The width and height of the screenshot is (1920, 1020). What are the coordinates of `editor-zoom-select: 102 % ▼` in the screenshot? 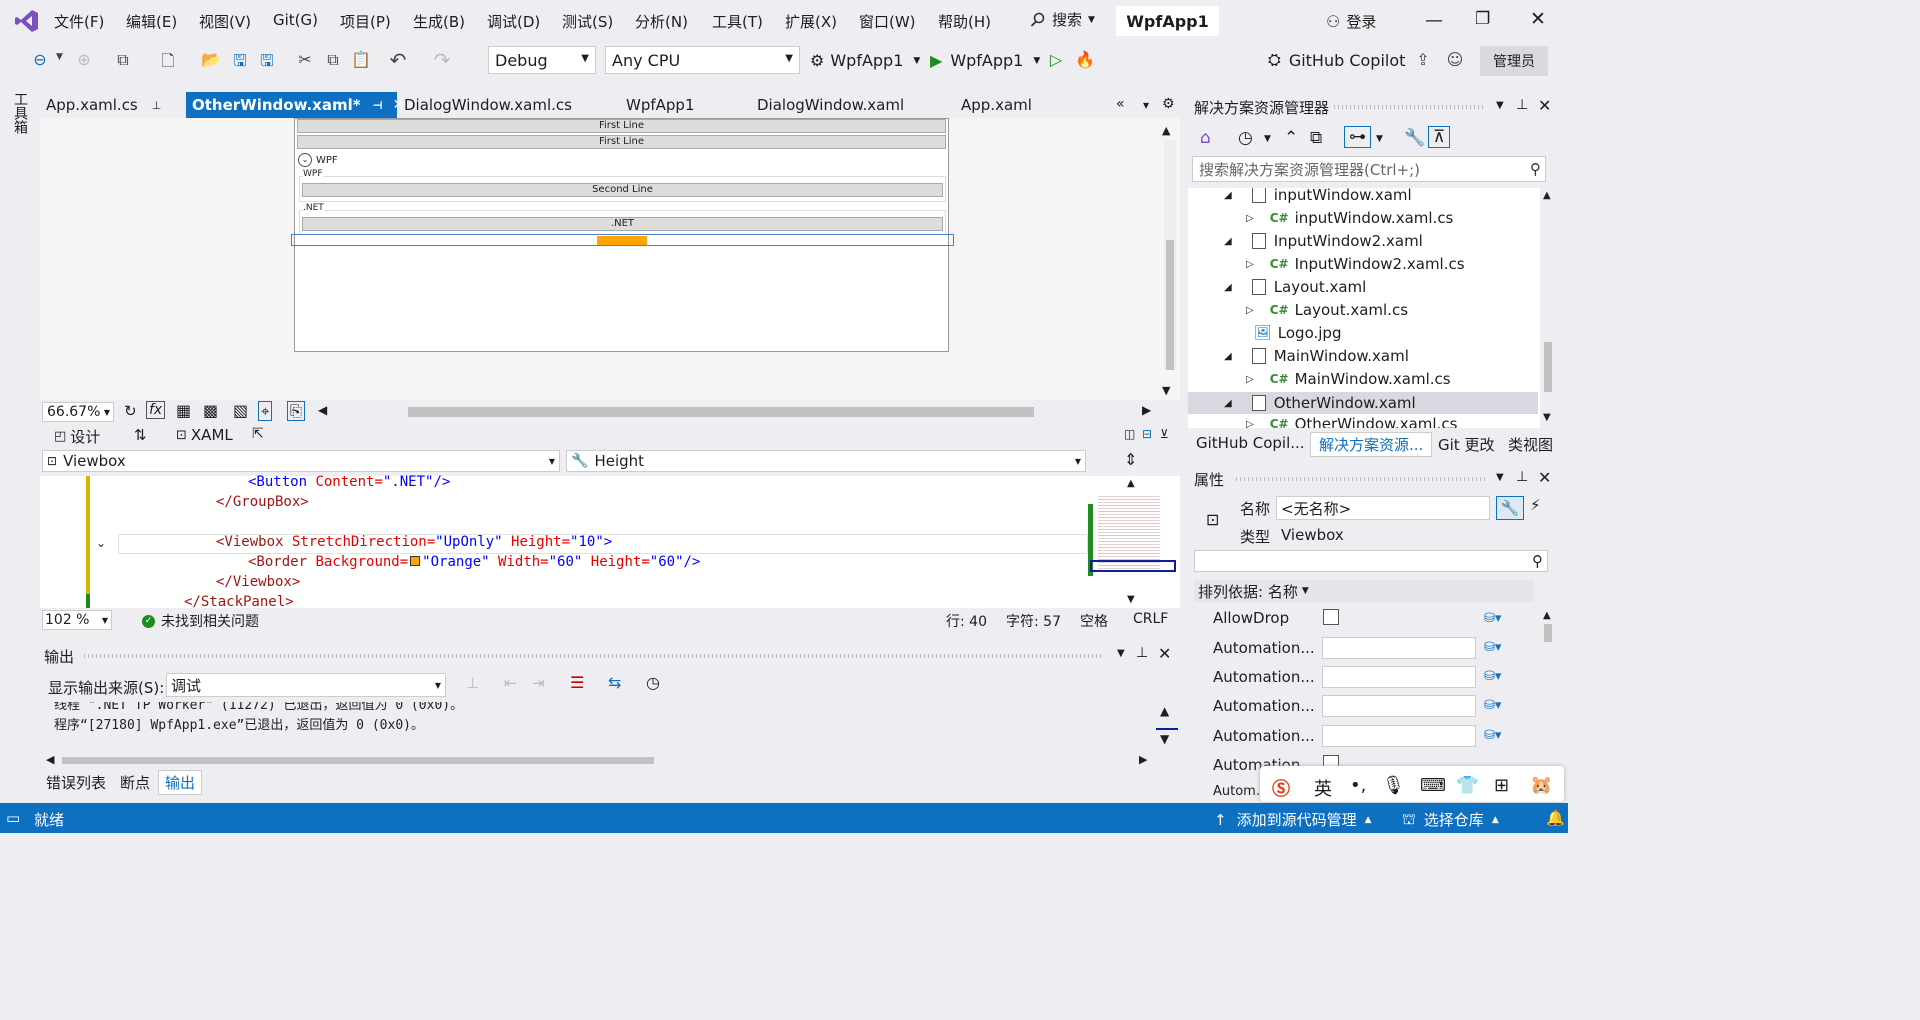 It's located at (77, 620).